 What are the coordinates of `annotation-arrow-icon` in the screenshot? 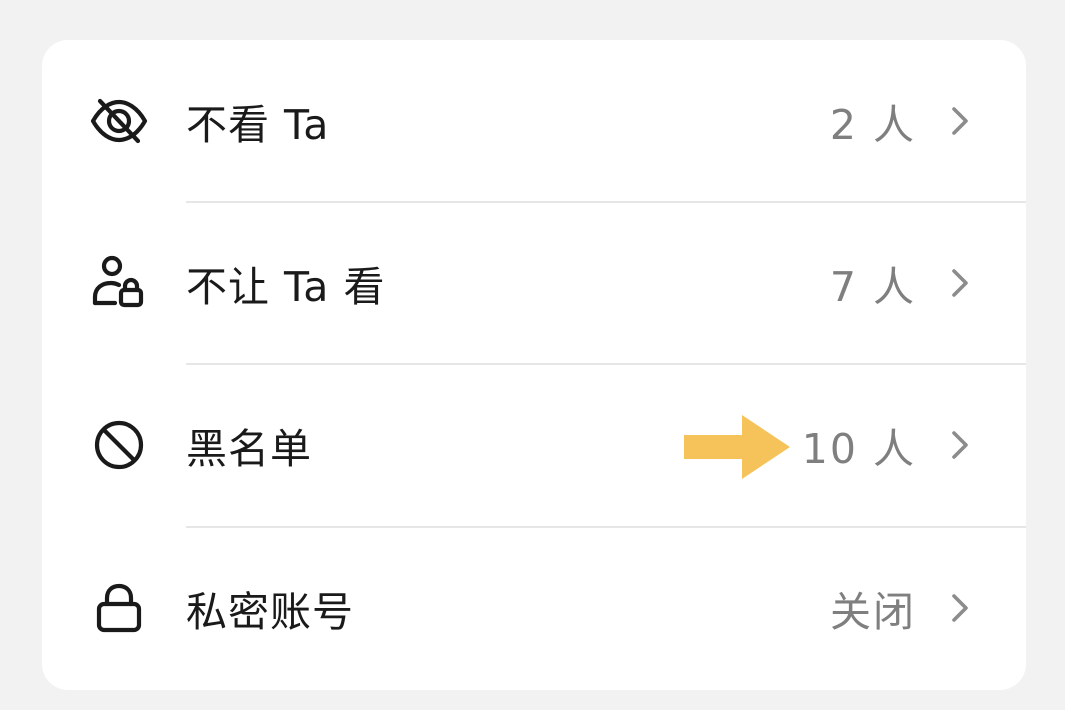 It's located at (737, 447).